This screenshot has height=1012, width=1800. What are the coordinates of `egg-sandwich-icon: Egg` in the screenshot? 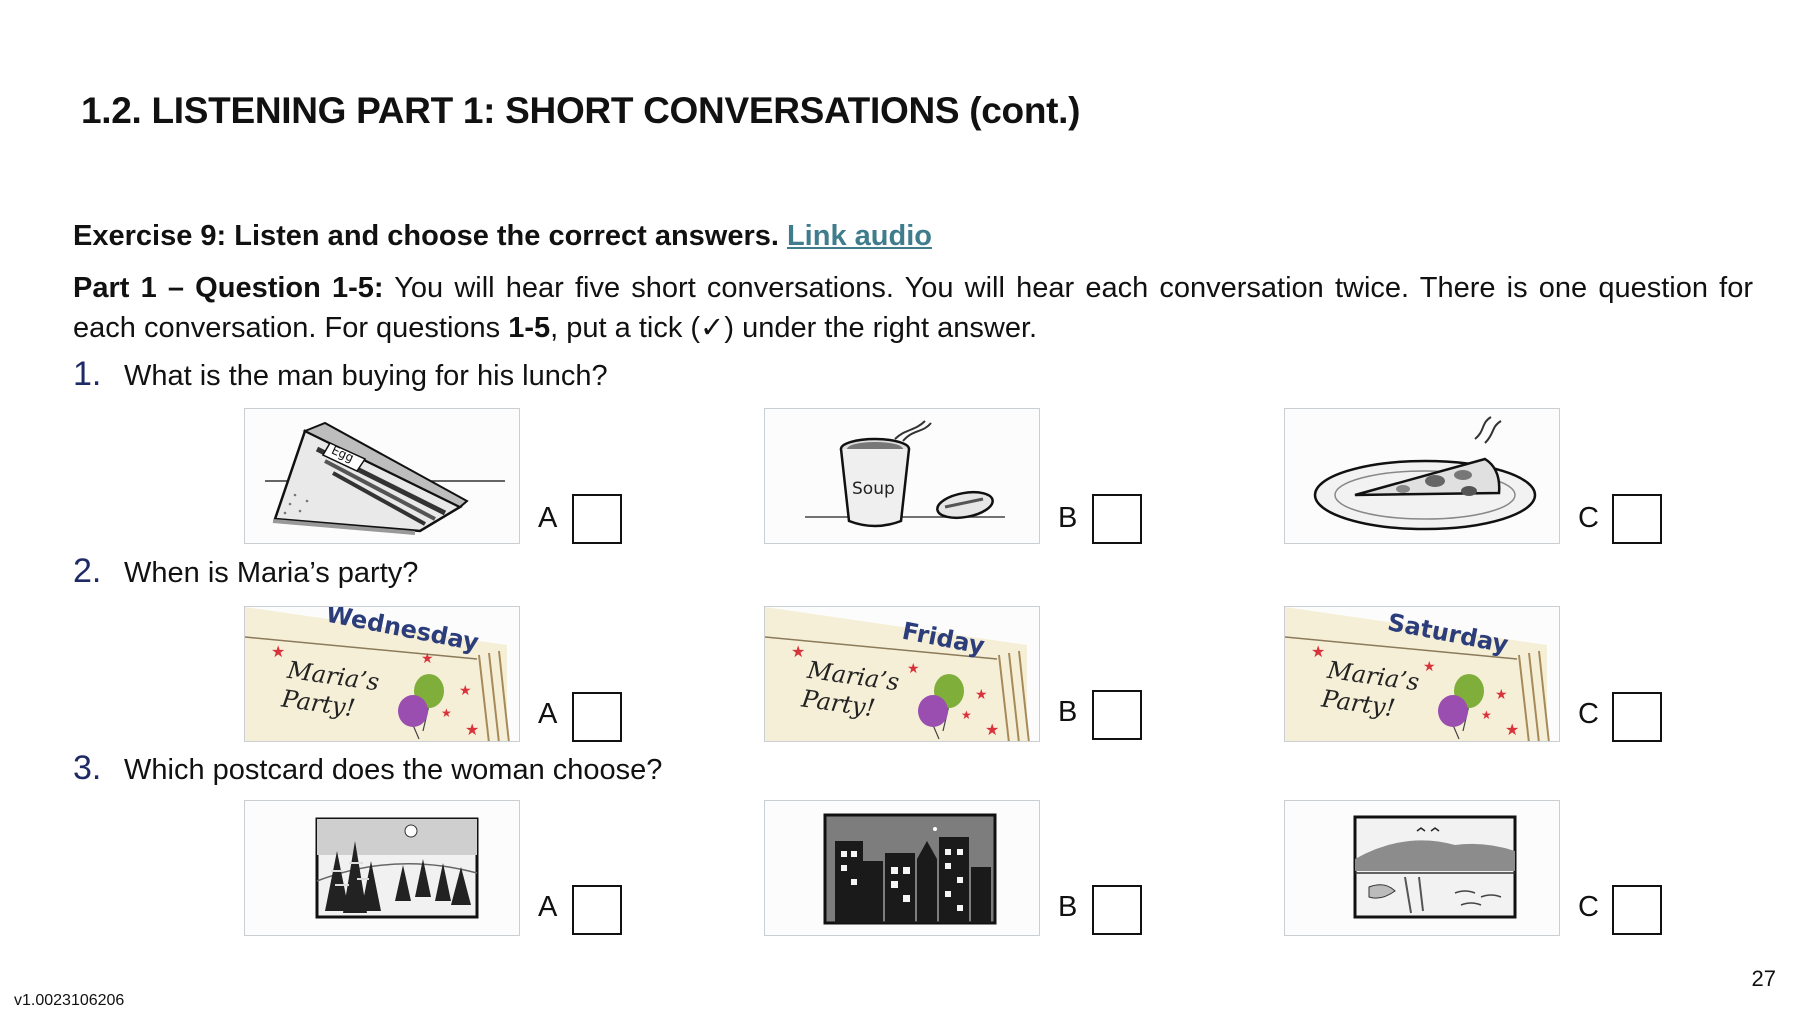 It's located at (385, 478).